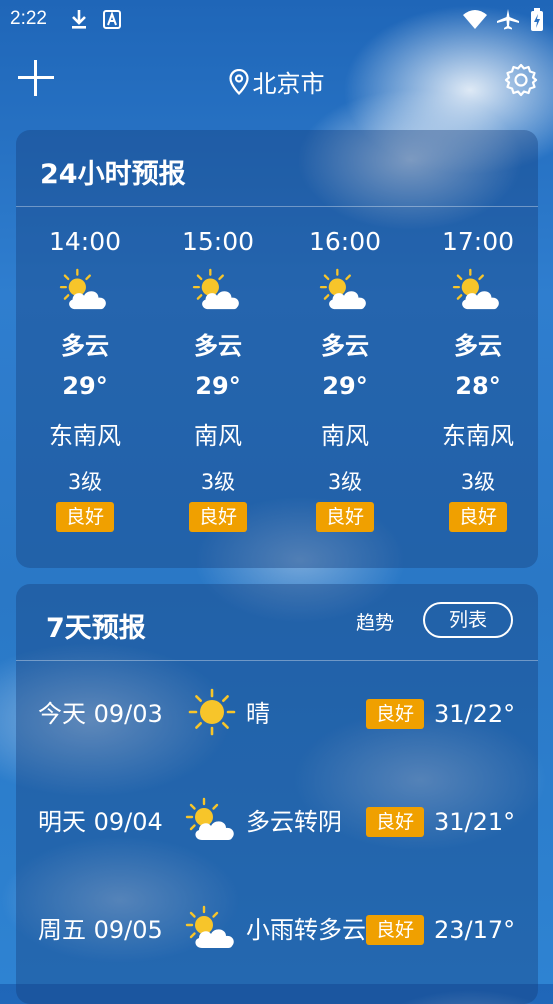 Image resolution: width=553 pixels, height=1004 pixels. What do you see at coordinates (475, 822) in the screenshot?
I see `day-temp-range: 31/21°` at bounding box center [475, 822].